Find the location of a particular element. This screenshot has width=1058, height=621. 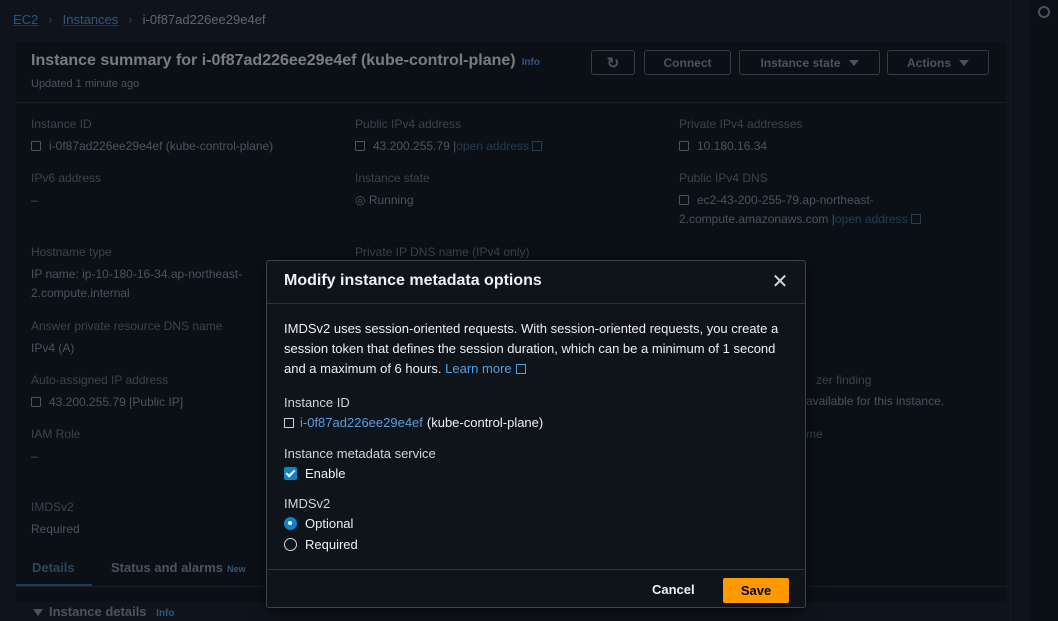

modal-header: Modify instance metadata options ✕ is located at coordinates (536, 282).